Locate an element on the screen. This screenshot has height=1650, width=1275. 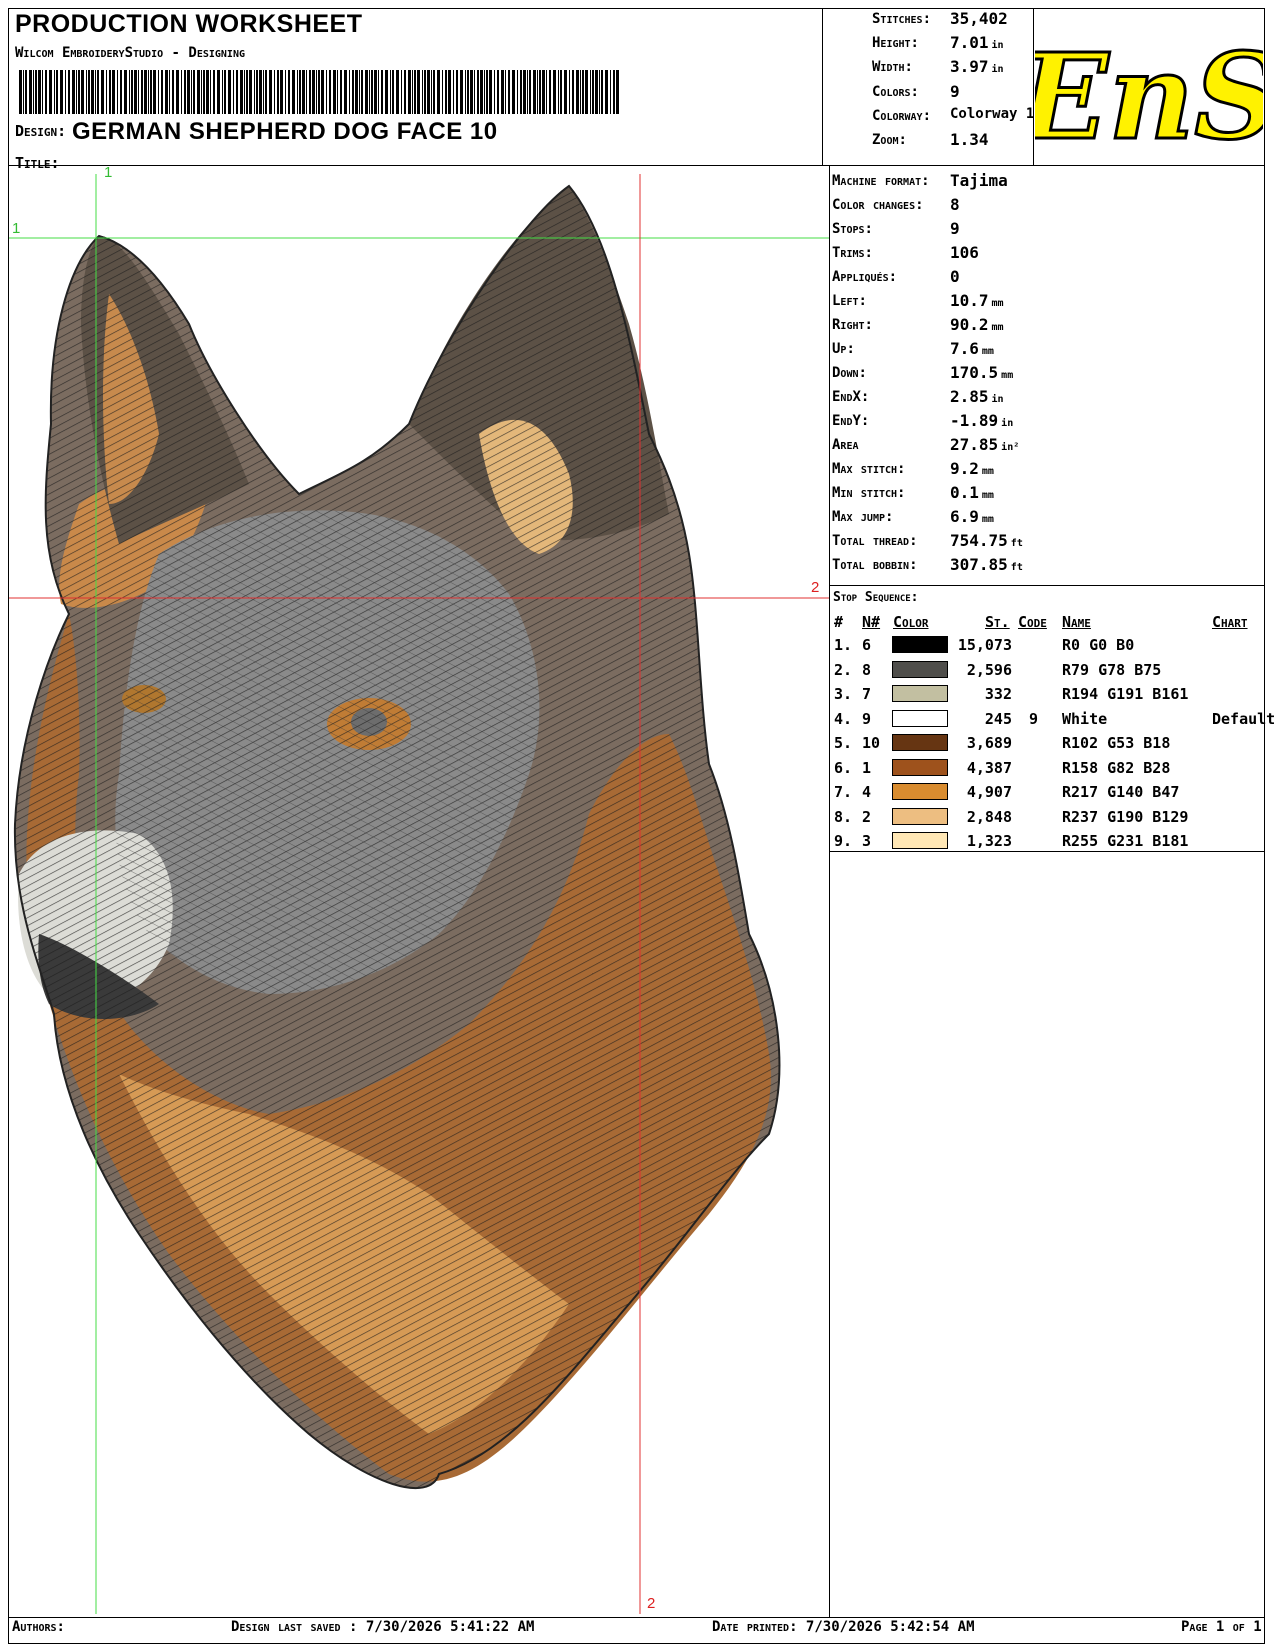
machine-value: 9 is located at coordinates (955, 228).